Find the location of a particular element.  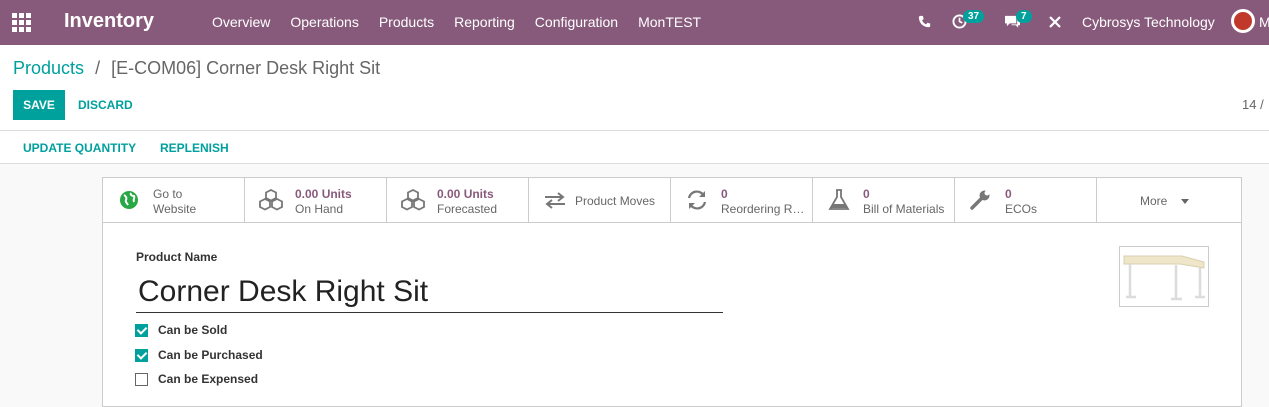

app-title: Inventory is located at coordinates (109, 21).